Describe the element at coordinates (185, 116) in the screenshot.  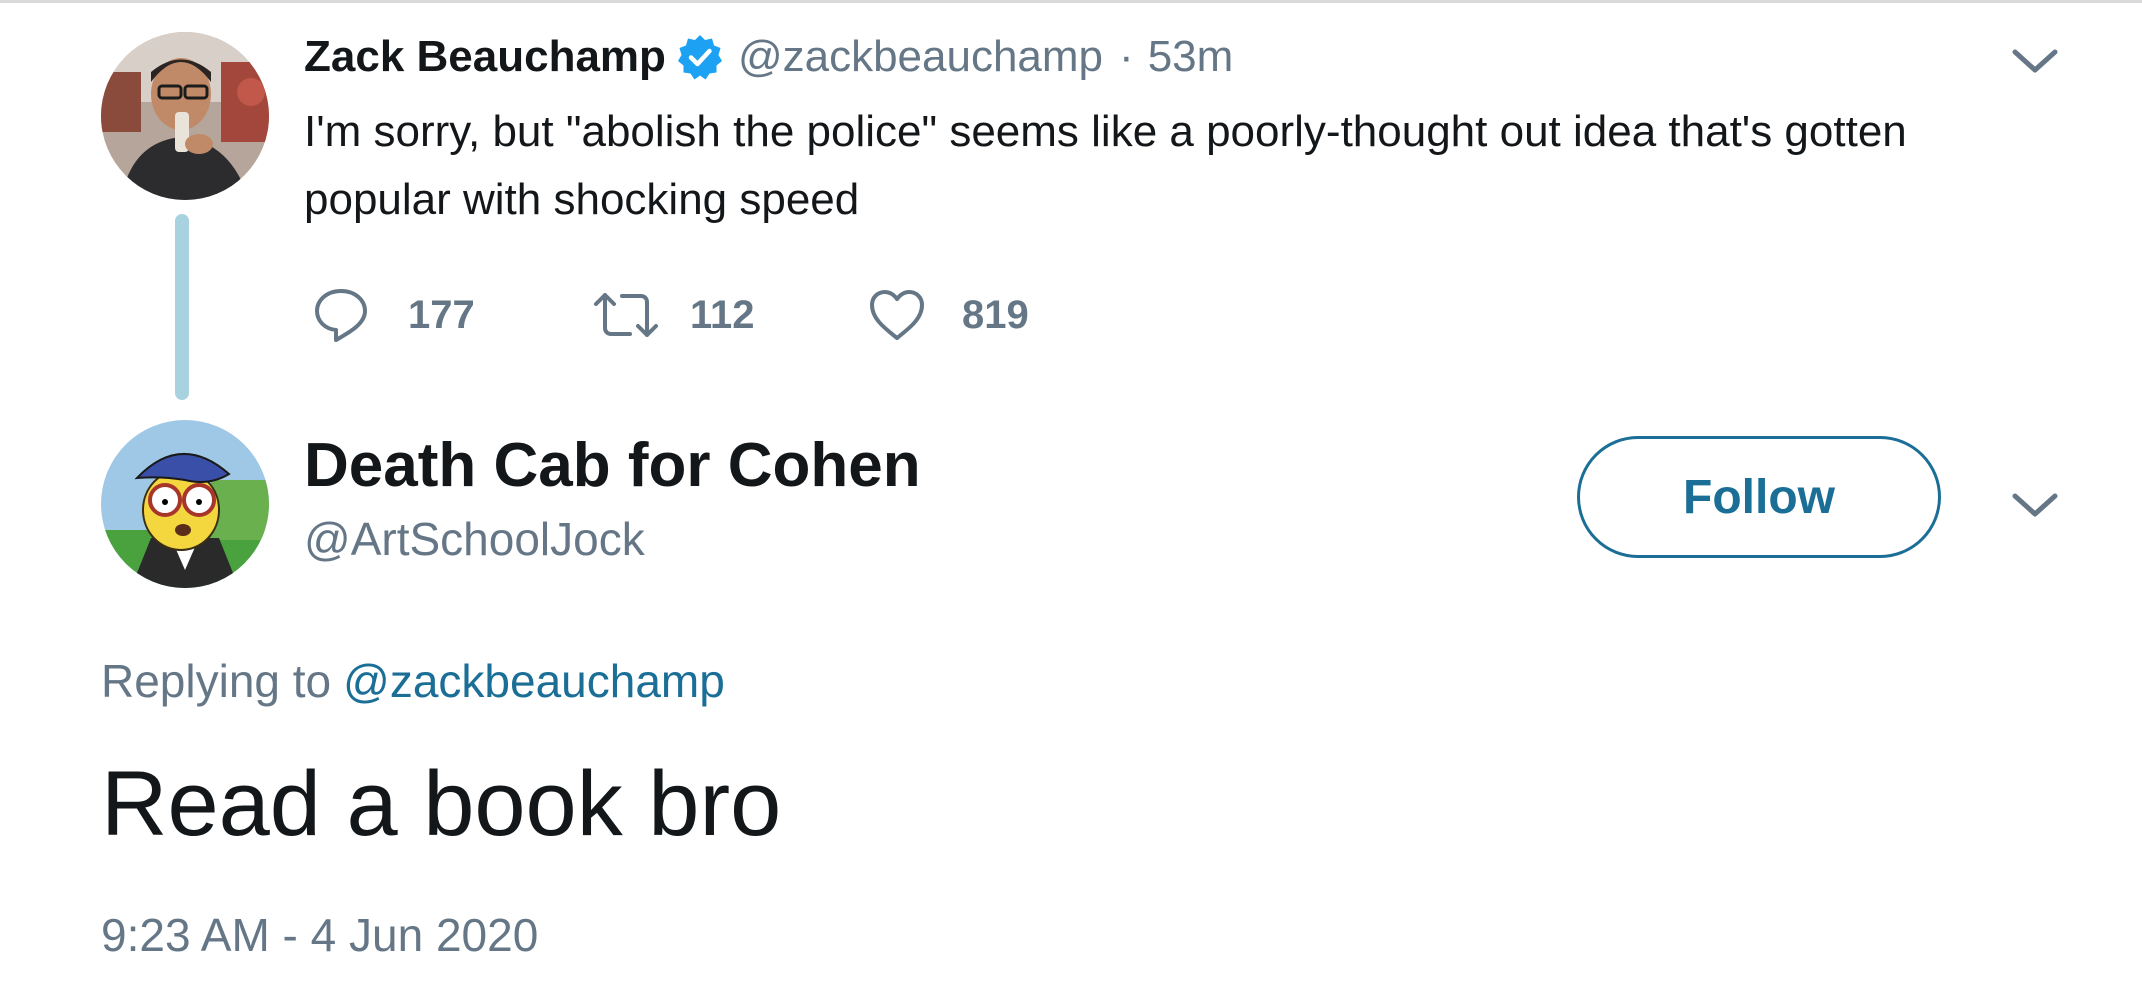
I see `parent-author-avatar` at that location.